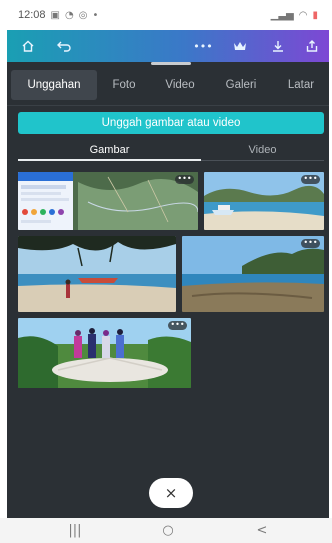  Describe the element at coordinates (54, 85) in the screenshot. I see `tab-unggahan: Unggahan` at that location.